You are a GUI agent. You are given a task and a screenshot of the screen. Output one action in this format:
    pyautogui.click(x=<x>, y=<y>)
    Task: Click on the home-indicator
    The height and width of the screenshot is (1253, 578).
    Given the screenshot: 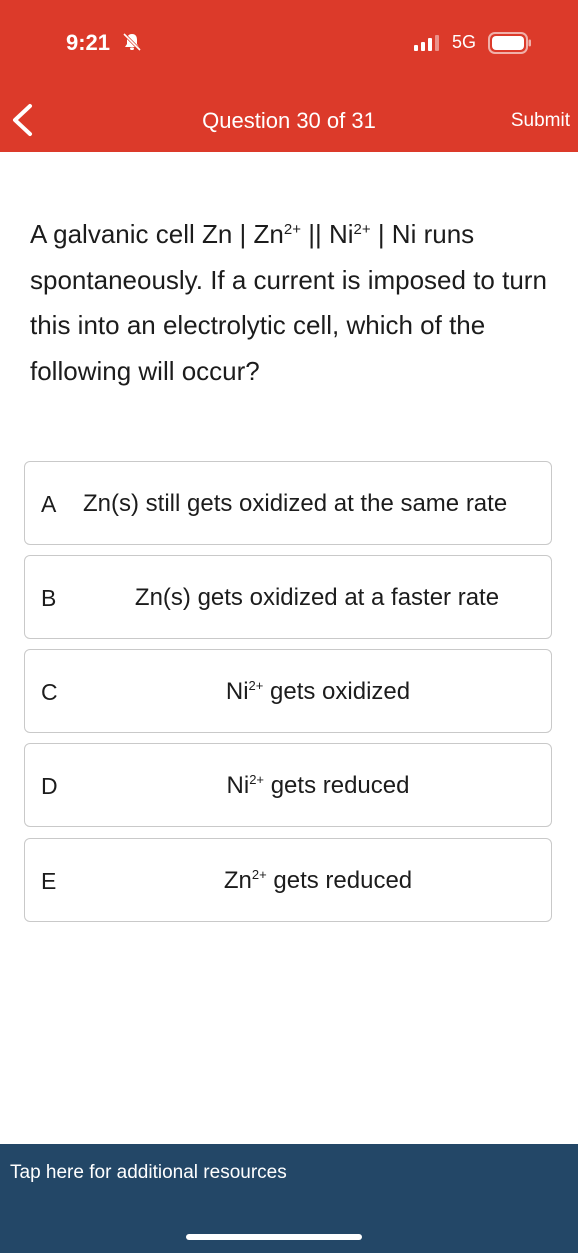 What is the action you would take?
    pyautogui.click(x=274, y=1237)
    